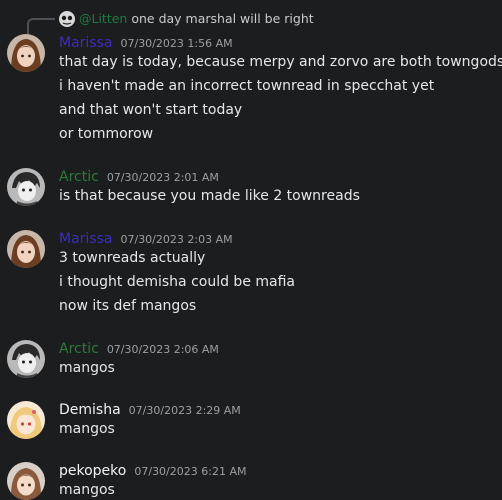 This screenshot has height=500, width=502. What do you see at coordinates (106, 134) in the screenshot?
I see `message-line: or tommorow` at bounding box center [106, 134].